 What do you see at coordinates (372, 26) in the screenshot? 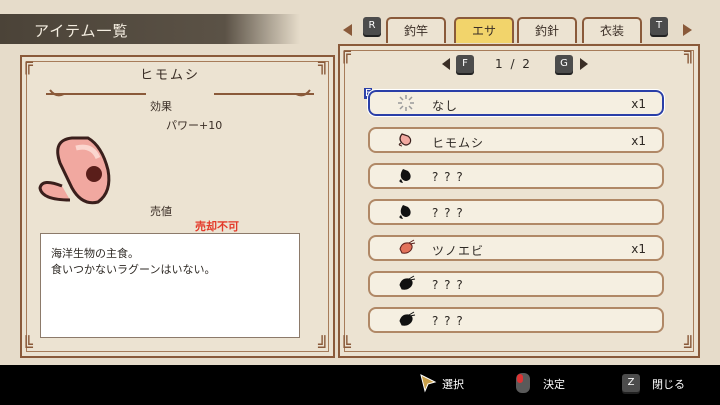
I see `tab-prev-key: R` at bounding box center [372, 26].